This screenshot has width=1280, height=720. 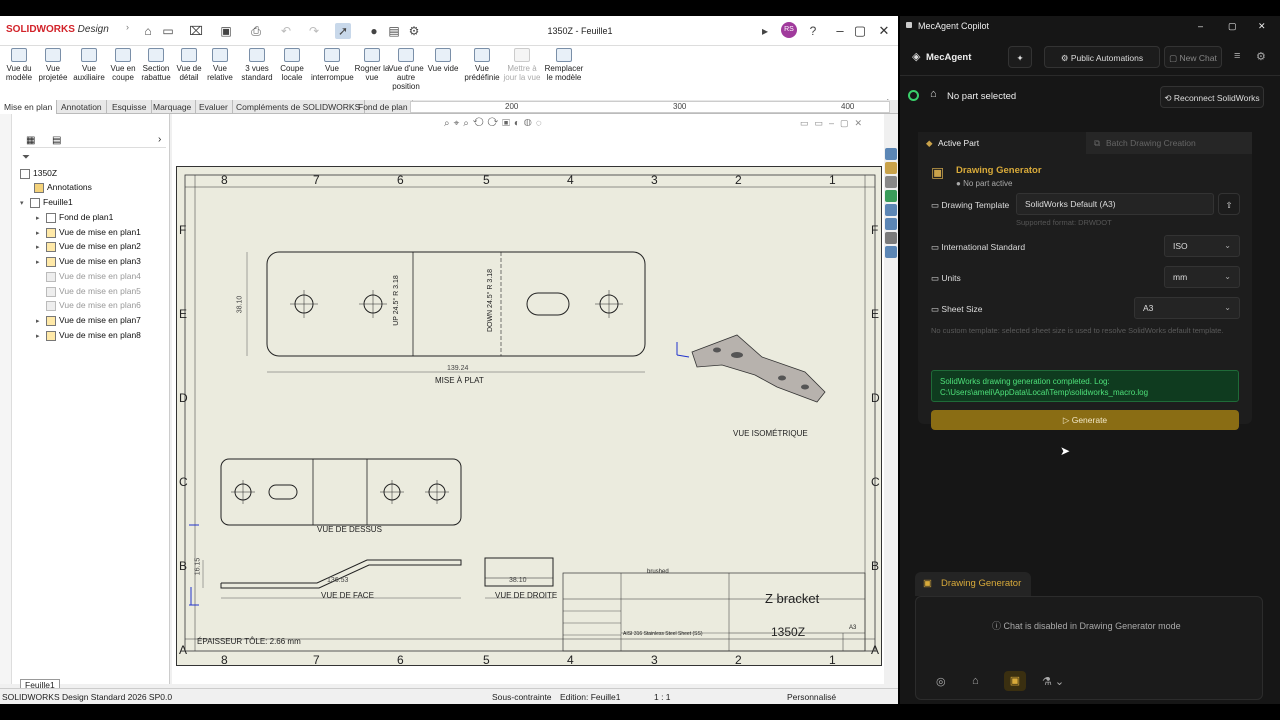 What do you see at coordinates (299, 107) in the screenshot?
I see `tab-complements: Compléments de SOLIDWORKS` at bounding box center [299, 107].